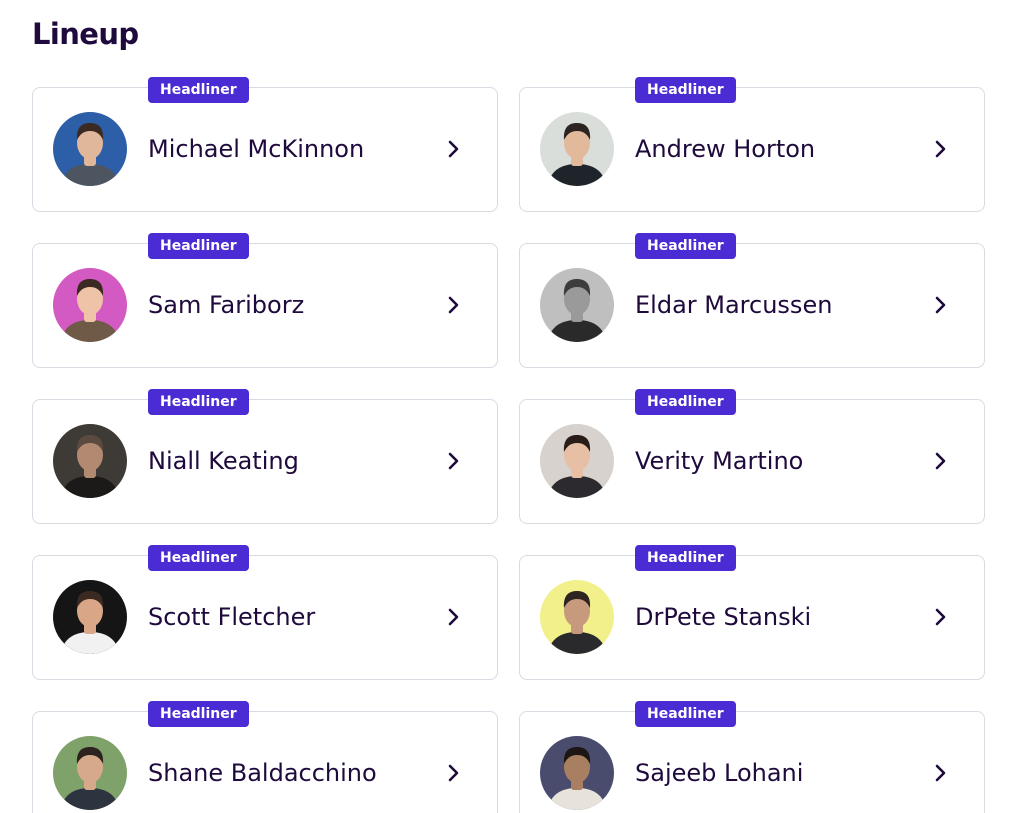 The height and width of the screenshot is (813, 1024). I want to click on speaker-name: Verity Martino, so click(719, 461).